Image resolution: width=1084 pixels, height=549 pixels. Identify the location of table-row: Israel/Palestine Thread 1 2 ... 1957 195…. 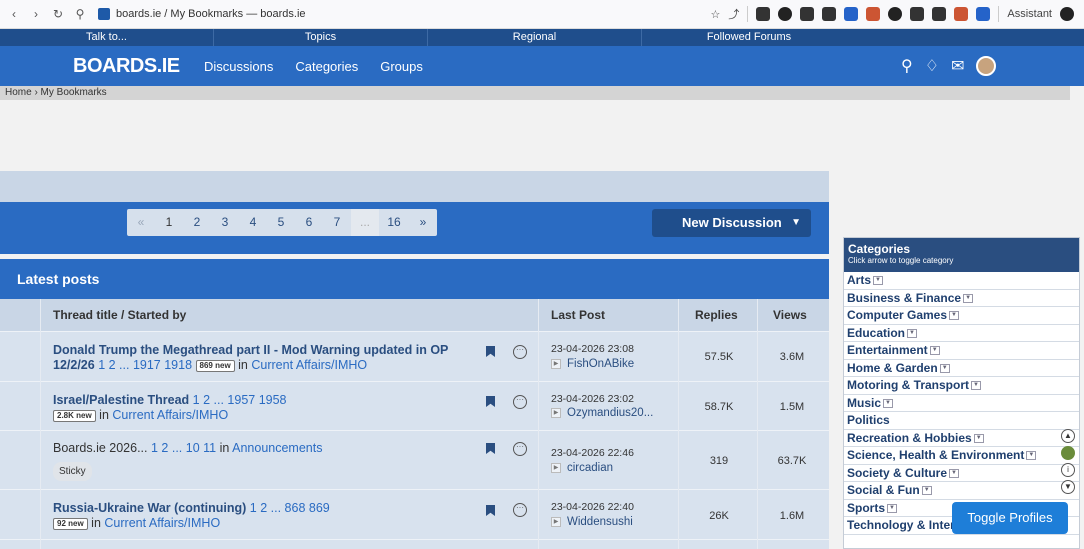
(414, 405).